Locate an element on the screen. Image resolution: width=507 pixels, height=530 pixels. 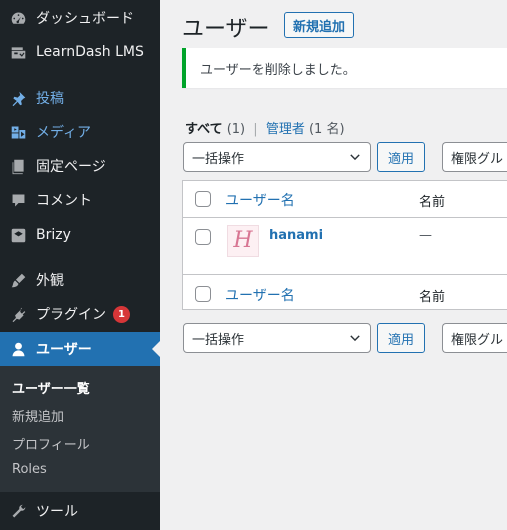
filter-all: すべて is located at coordinates (204, 129).